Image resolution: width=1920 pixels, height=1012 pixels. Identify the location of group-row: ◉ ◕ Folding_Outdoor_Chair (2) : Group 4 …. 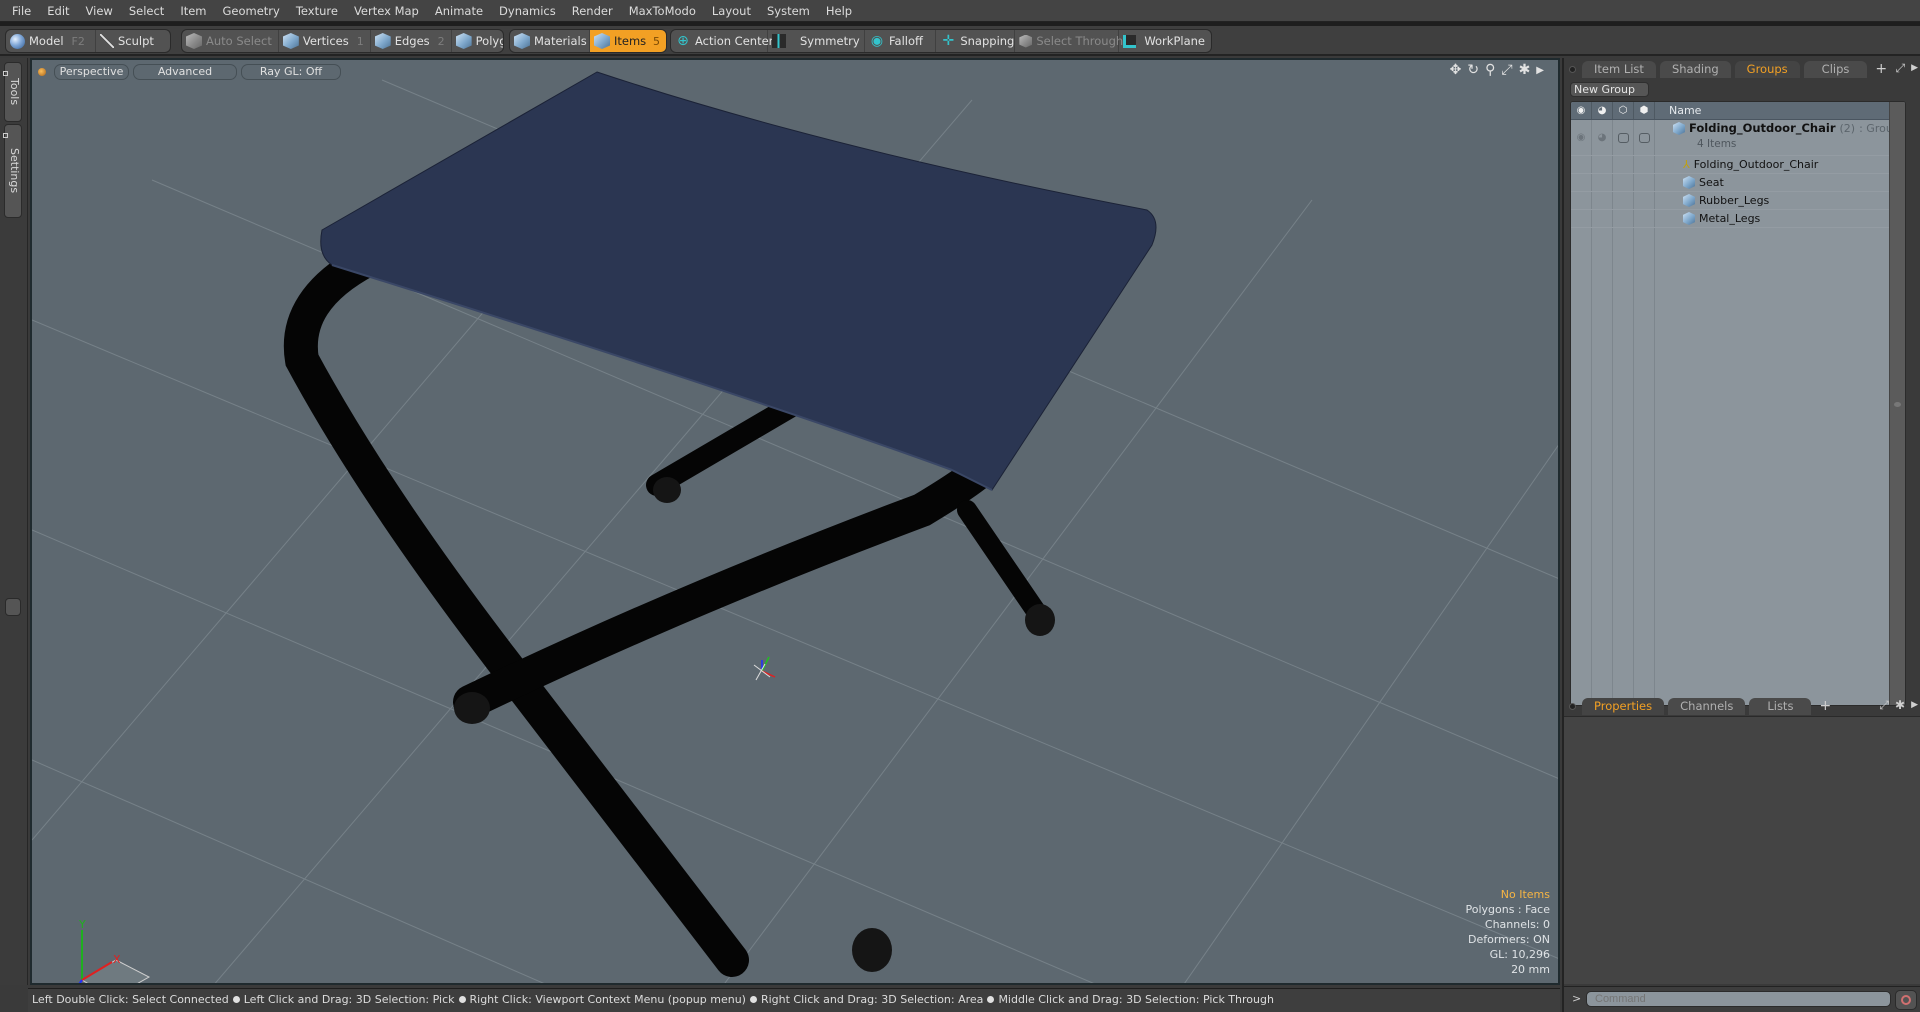
(1738, 138).